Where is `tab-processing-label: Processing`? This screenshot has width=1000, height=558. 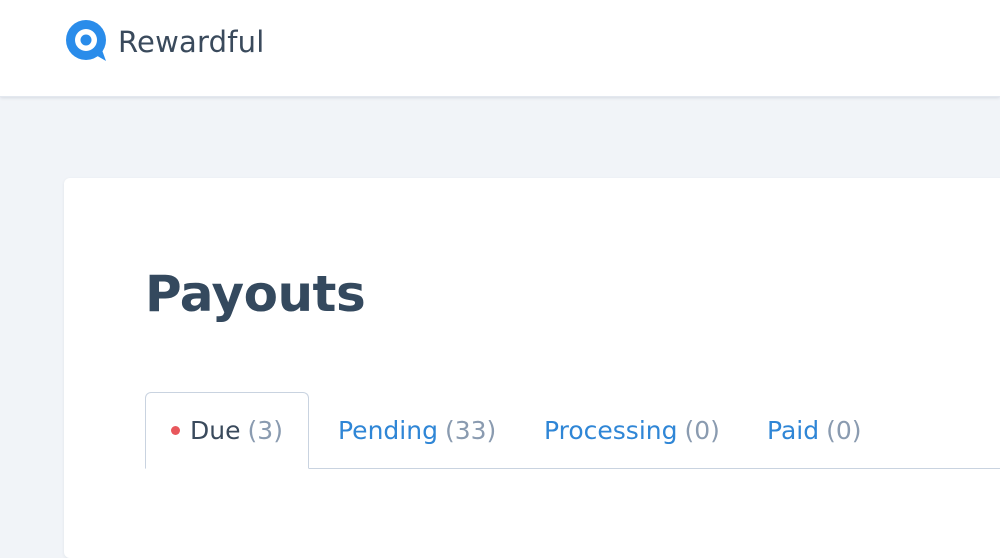
tab-processing-label: Processing is located at coordinates (611, 430).